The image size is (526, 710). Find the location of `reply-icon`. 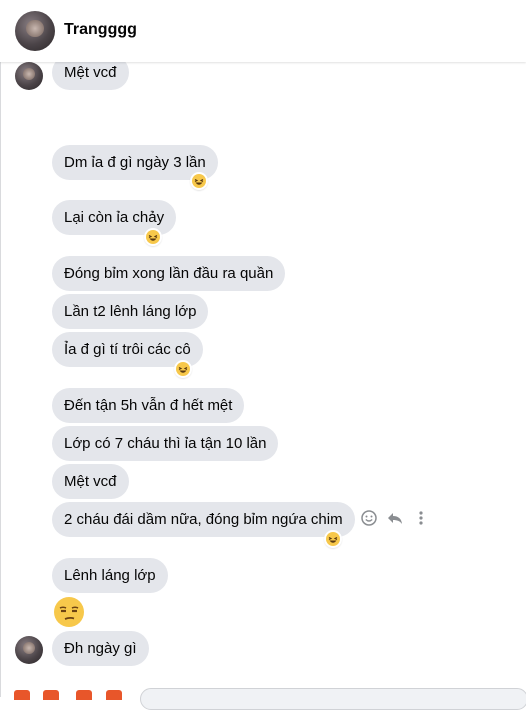

reply-icon is located at coordinates (395, 518).